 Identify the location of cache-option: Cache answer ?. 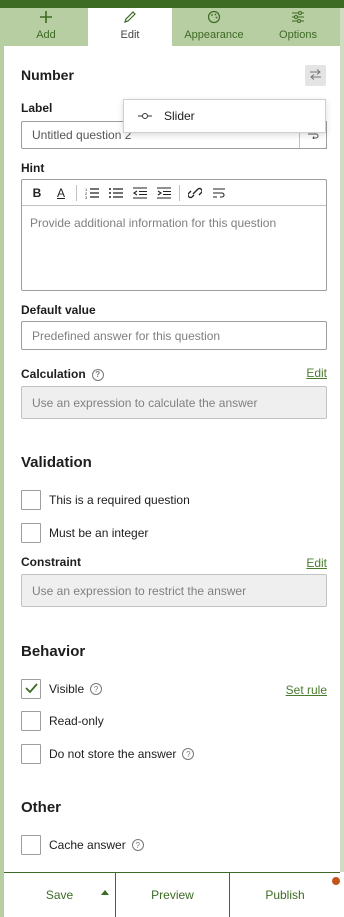
(82, 845).